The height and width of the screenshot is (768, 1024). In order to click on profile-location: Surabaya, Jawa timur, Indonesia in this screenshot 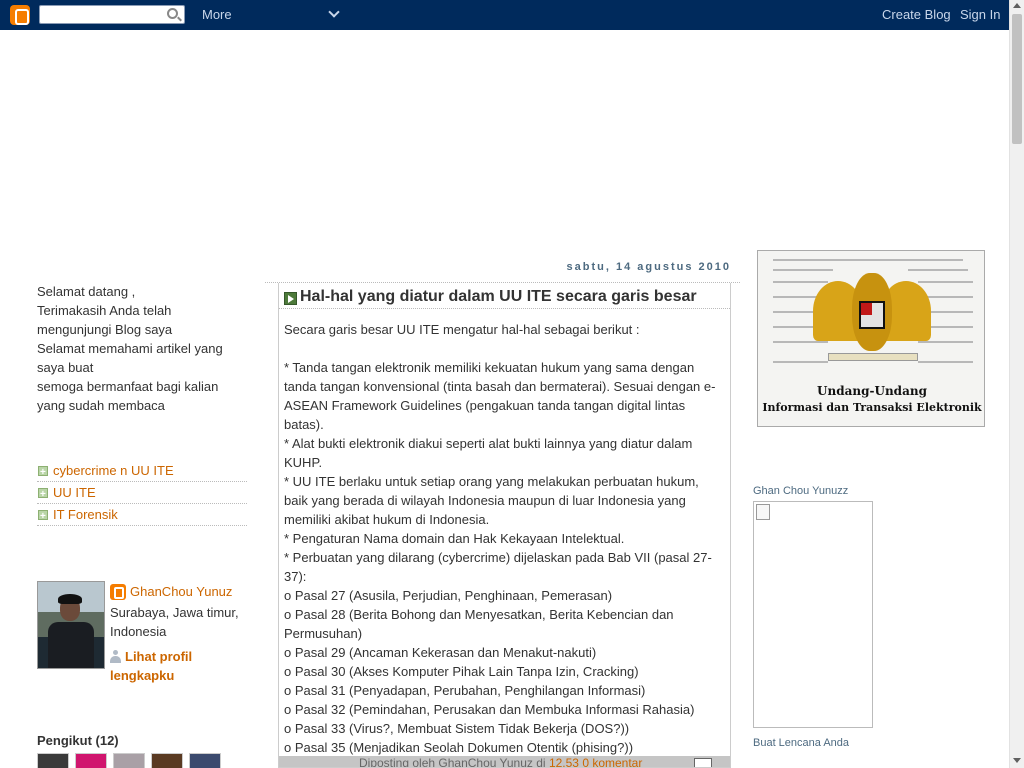, I will do `click(174, 622)`.